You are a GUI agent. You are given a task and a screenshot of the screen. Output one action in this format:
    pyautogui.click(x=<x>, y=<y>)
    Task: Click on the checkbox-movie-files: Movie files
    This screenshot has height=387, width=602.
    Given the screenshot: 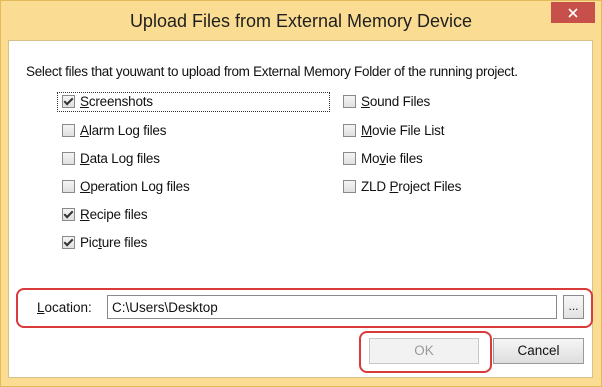 What is the action you would take?
    pyautogui.click(x=383, y=158)
    